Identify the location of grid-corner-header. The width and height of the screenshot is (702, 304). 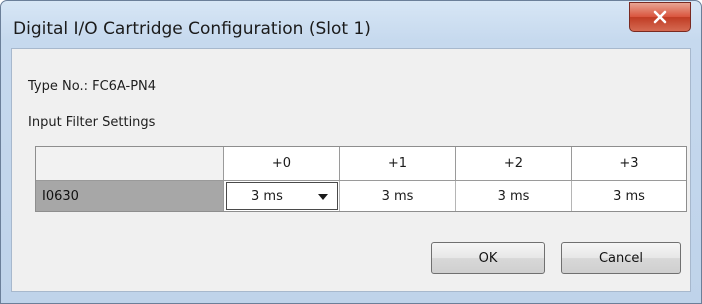
(130, 164).